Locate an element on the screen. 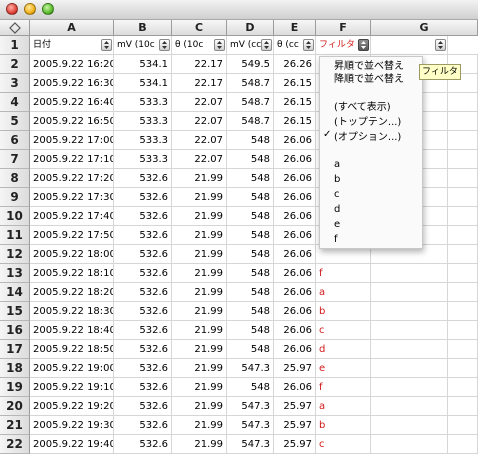 The width and height of the screenshot is (478, 454). cell-e: 26.26 is located at coordinates (295, 64).